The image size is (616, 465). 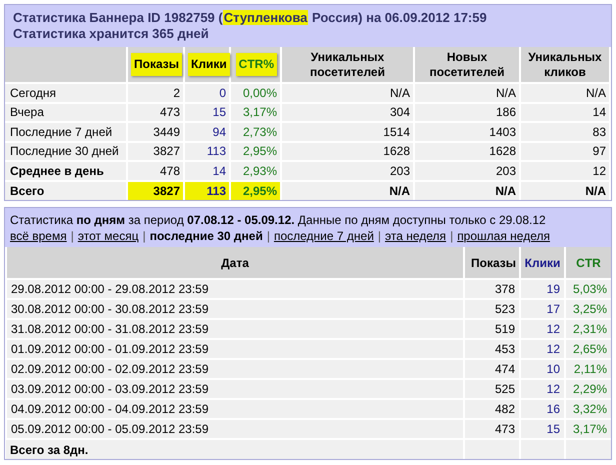 What do you see at coordinates (255, 190) in the screenshot?
I see `table-cell: 2,95%` at bounding box center [255, 190].